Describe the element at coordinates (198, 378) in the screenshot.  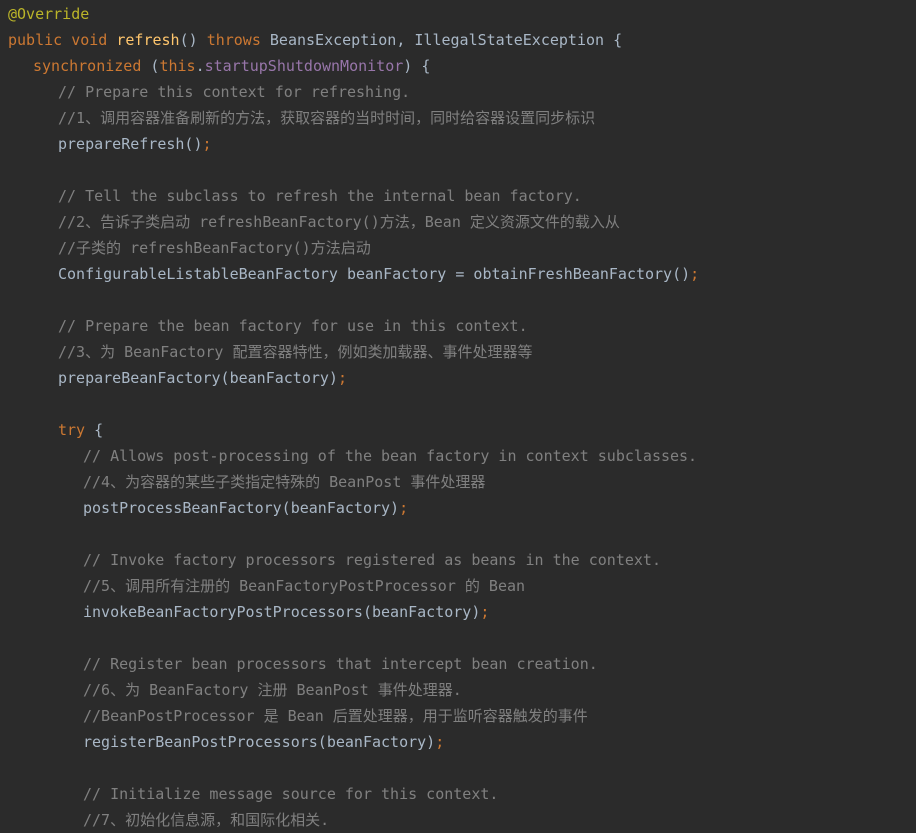
I see `statement-token: prepareBeanFactory(beanFactory)` at that location.